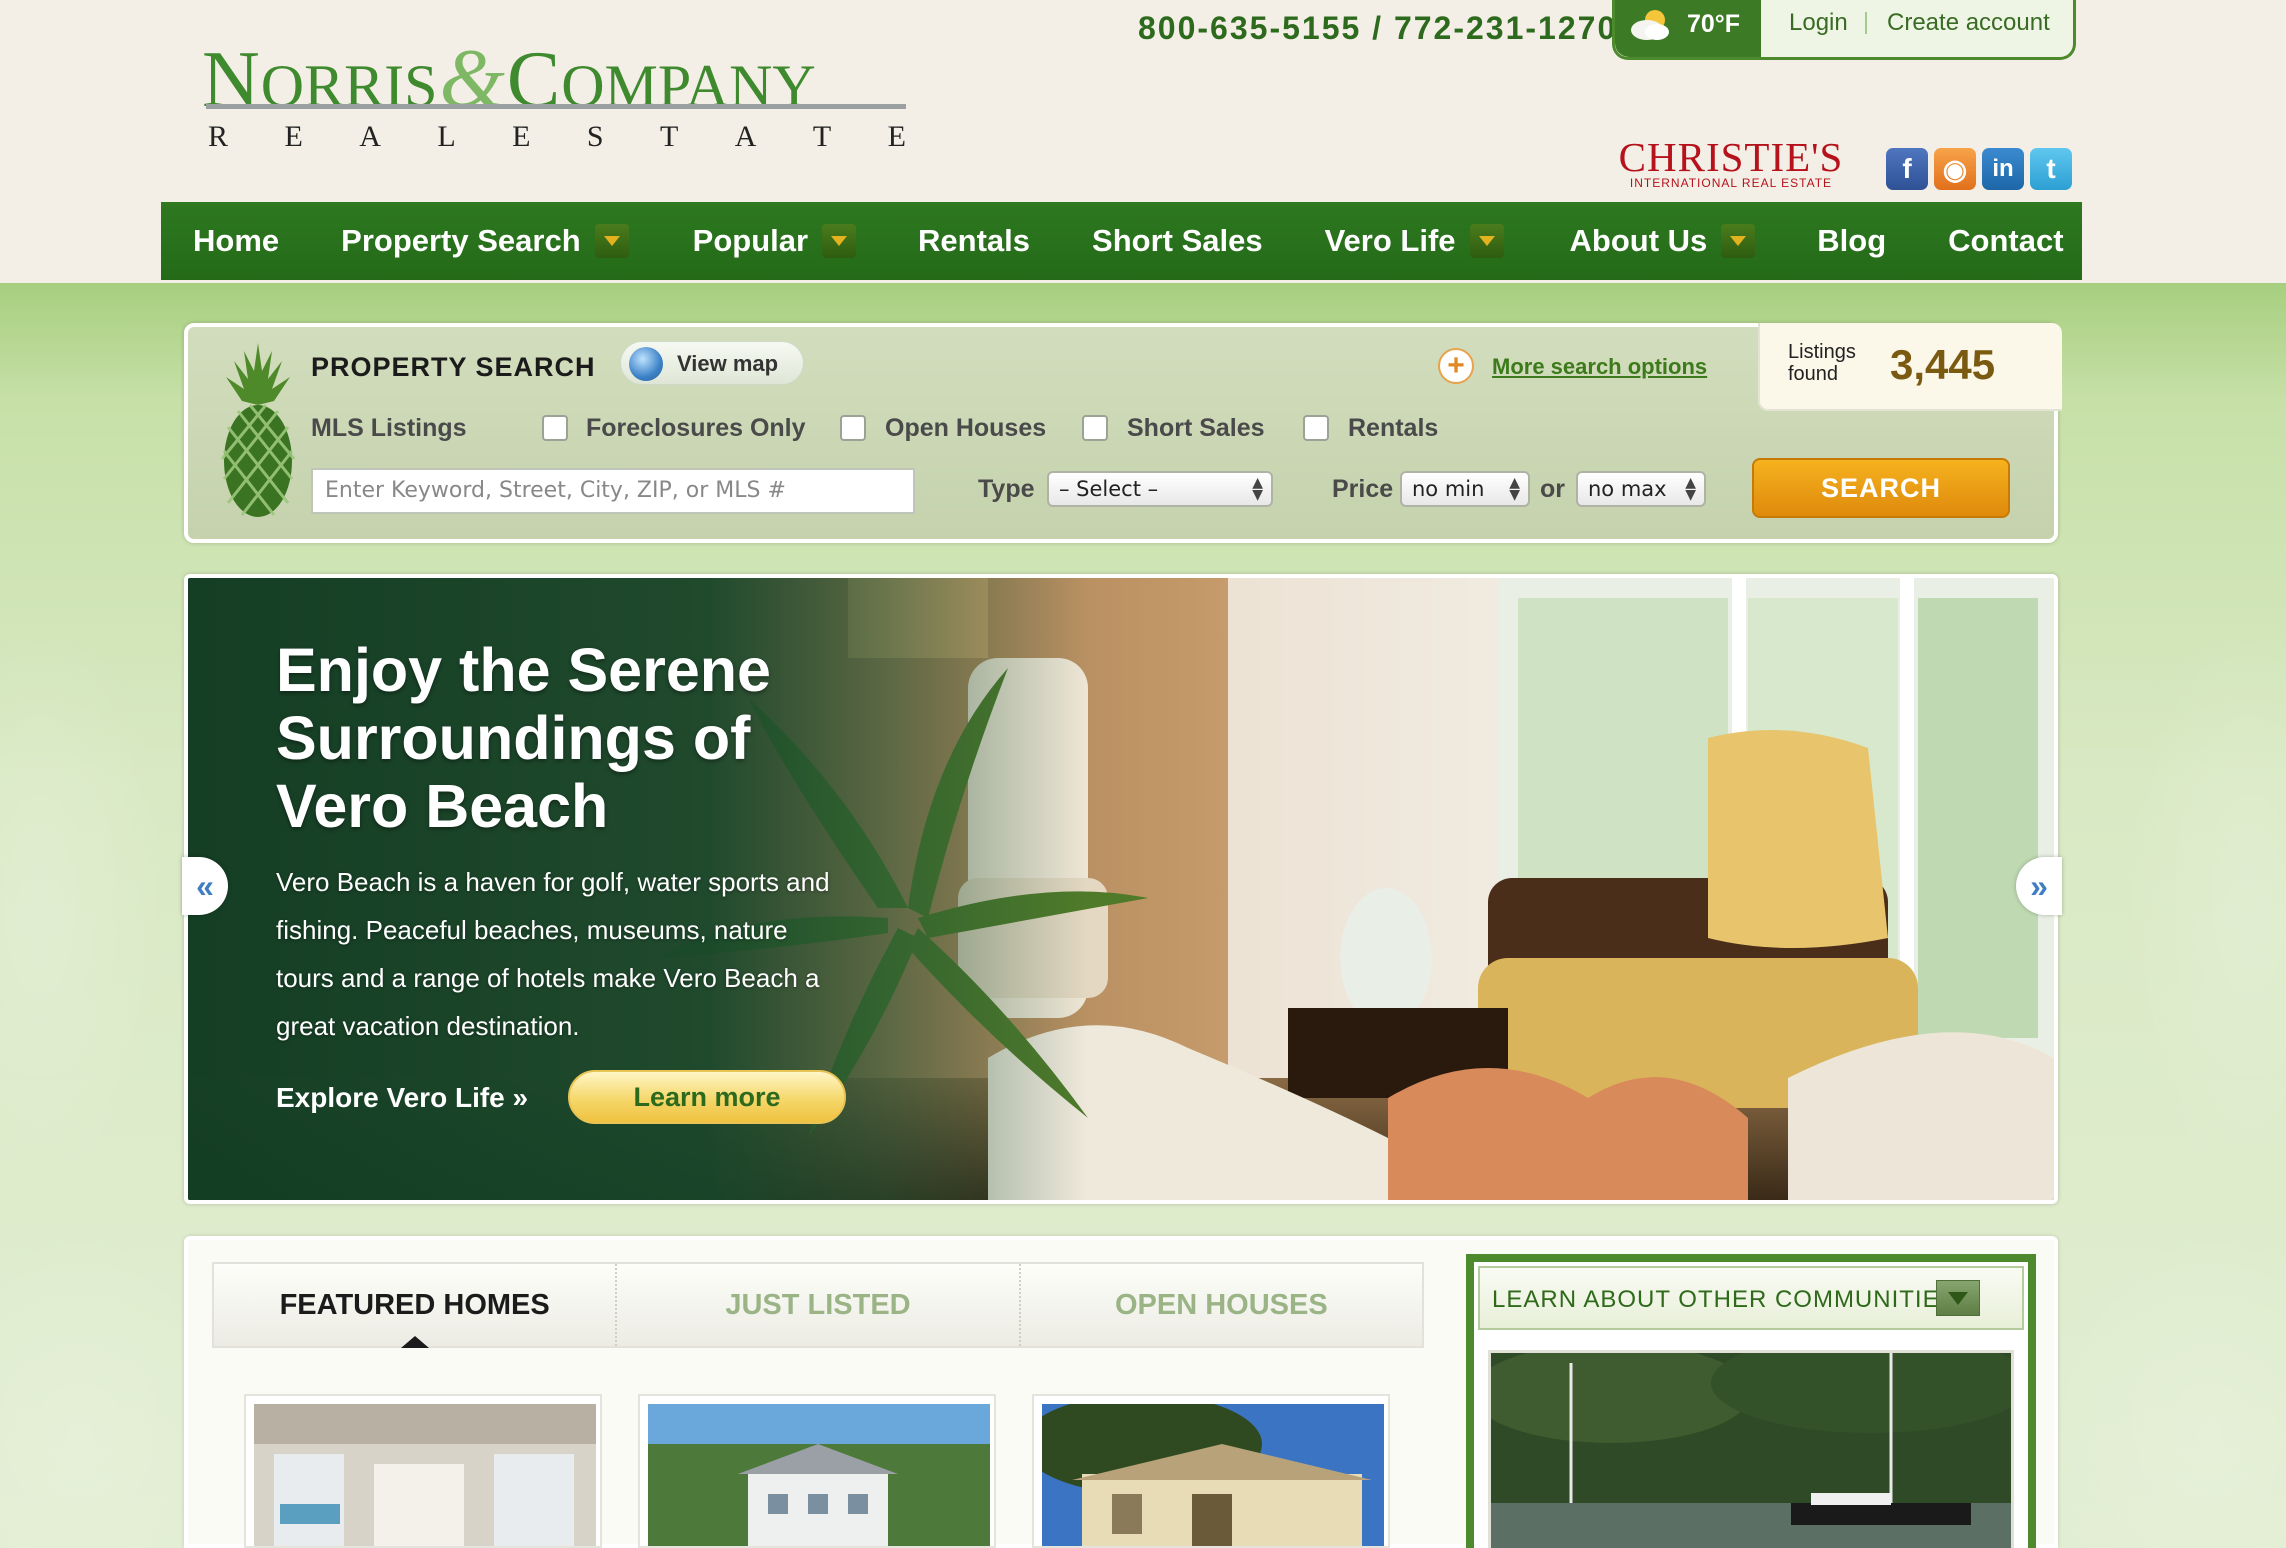 The height and width of the screenshot is (1548, 2286). I want to click on nav-item-property-search: Property Search, so click(485, 241).